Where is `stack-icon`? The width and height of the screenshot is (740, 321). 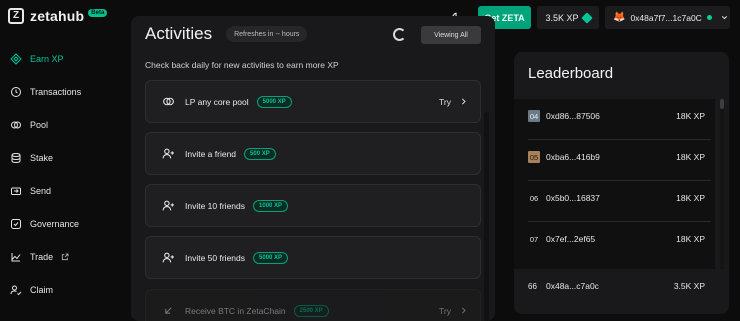
stack-icon is located at coordinates (16, 158).